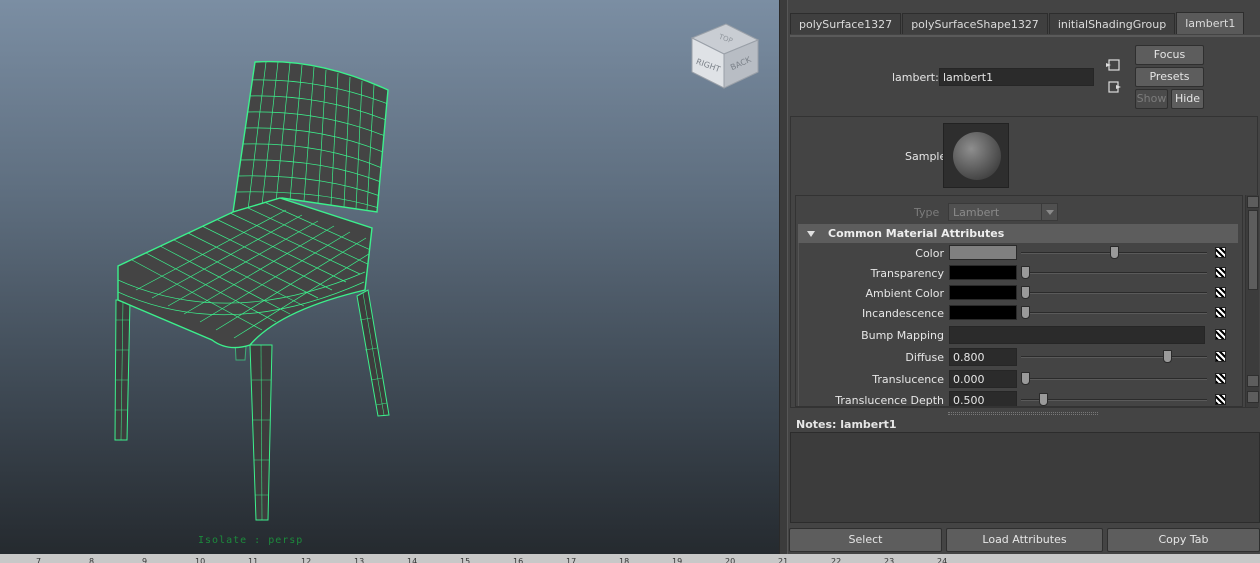 The width and height of the screenshot is (1260, 563). What do you see at coordinates (1253, 397) in the screenshot?
I see `scroll-down-arrow-icon` at bounding box center [1253, 397].